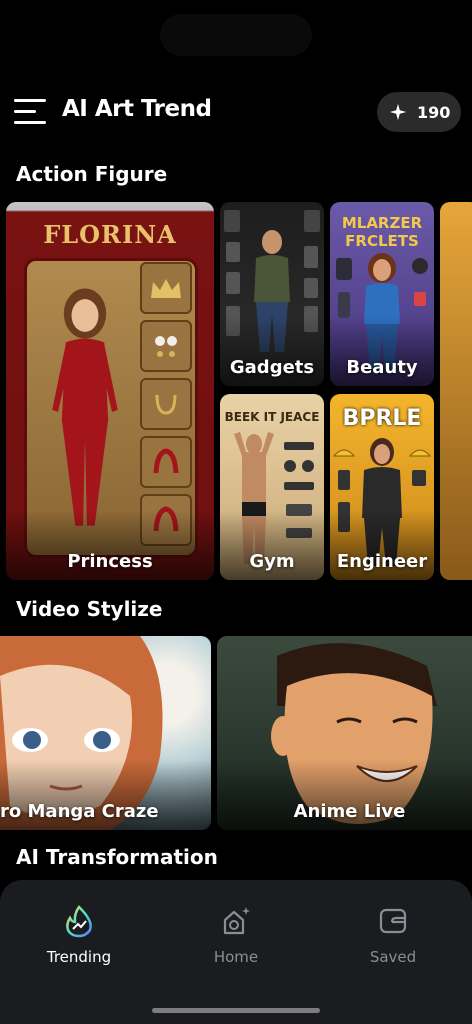 The height and width of the screenshot is (1024, 472). I want to click on credits-badge: 190, so click(419, 112).